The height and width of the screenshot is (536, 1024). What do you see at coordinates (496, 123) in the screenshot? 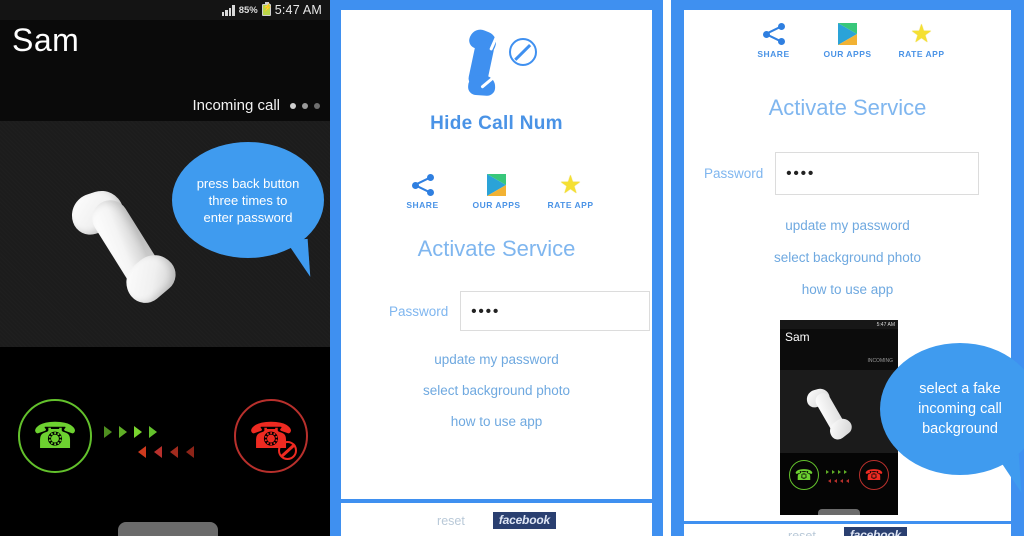
I see `app-title: Hide Call Num` at bounding box center [496, 123].